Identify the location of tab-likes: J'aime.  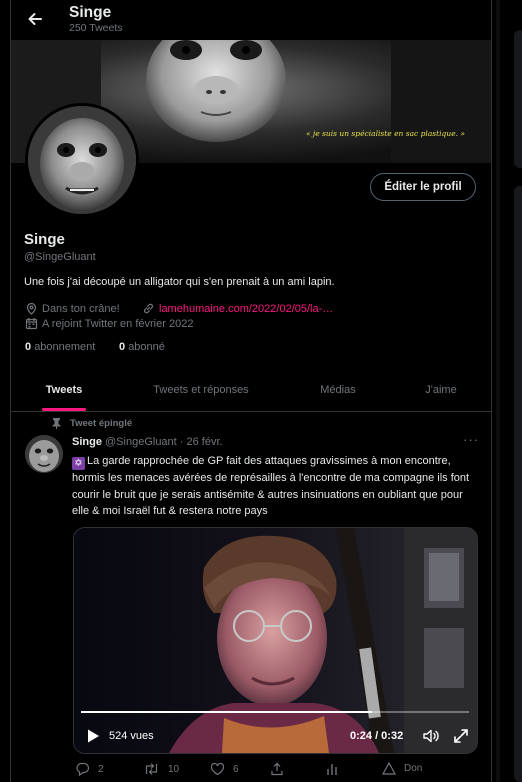
(441, 390).